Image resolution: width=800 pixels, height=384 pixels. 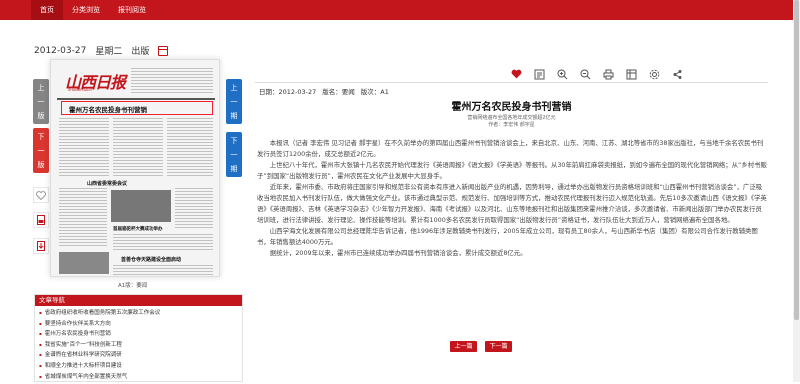 I want to click on date-bar: 2012-03-27 星期二 出版, so click(x=101, y=50).